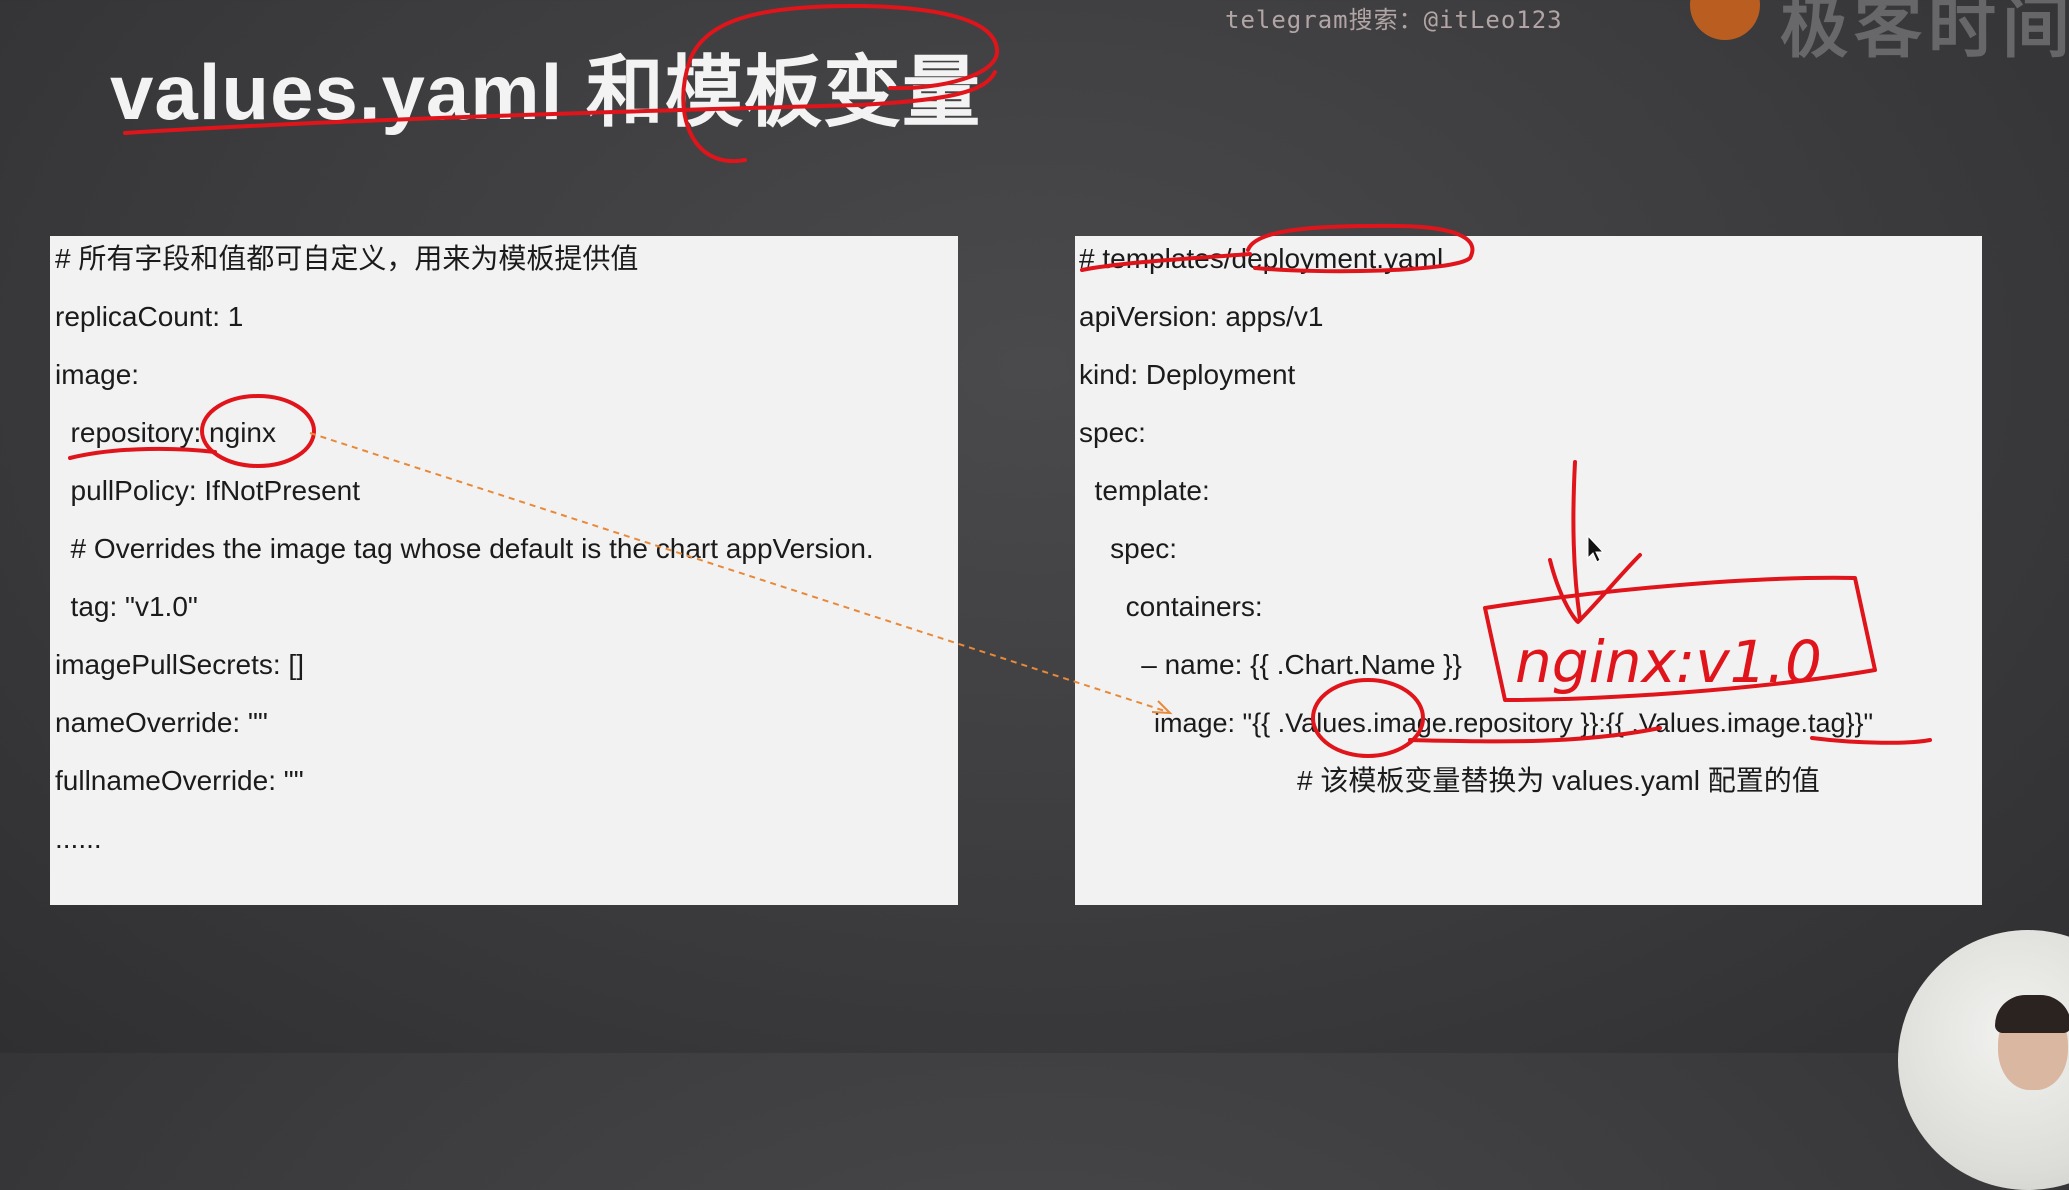 Image resolution: width=2069 pixels, height=1190 pixels. What do you see at coordinates (161, 722) in the screenshot?
I see `code-line: nameOverride: ""` at bounding box center [161, 722].